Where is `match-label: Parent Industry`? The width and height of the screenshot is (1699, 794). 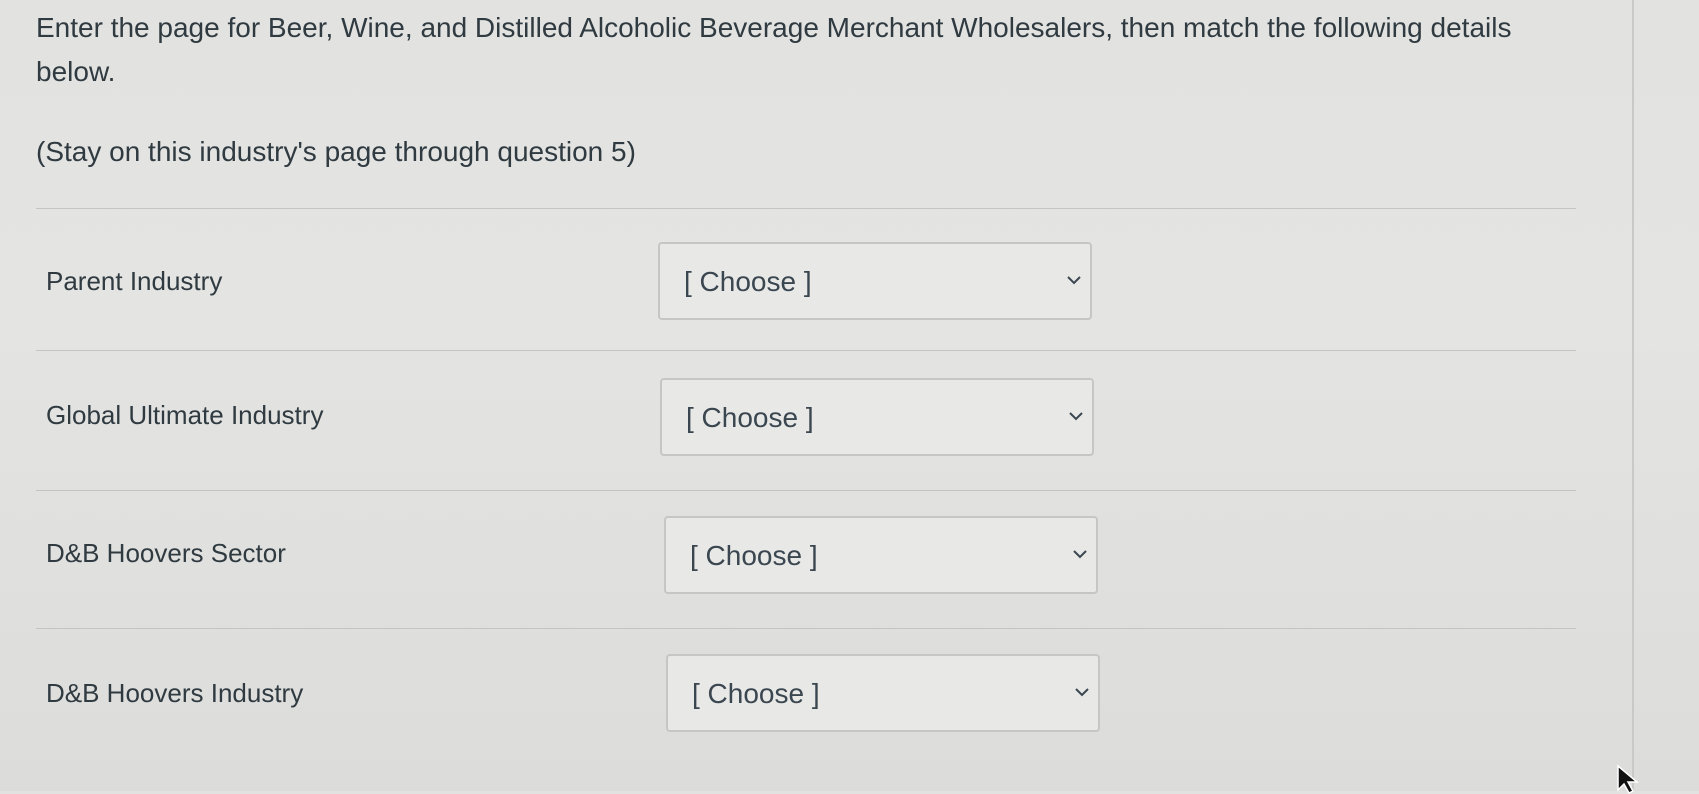 match-label: Parent Industry is located at coordinates (134, 281).